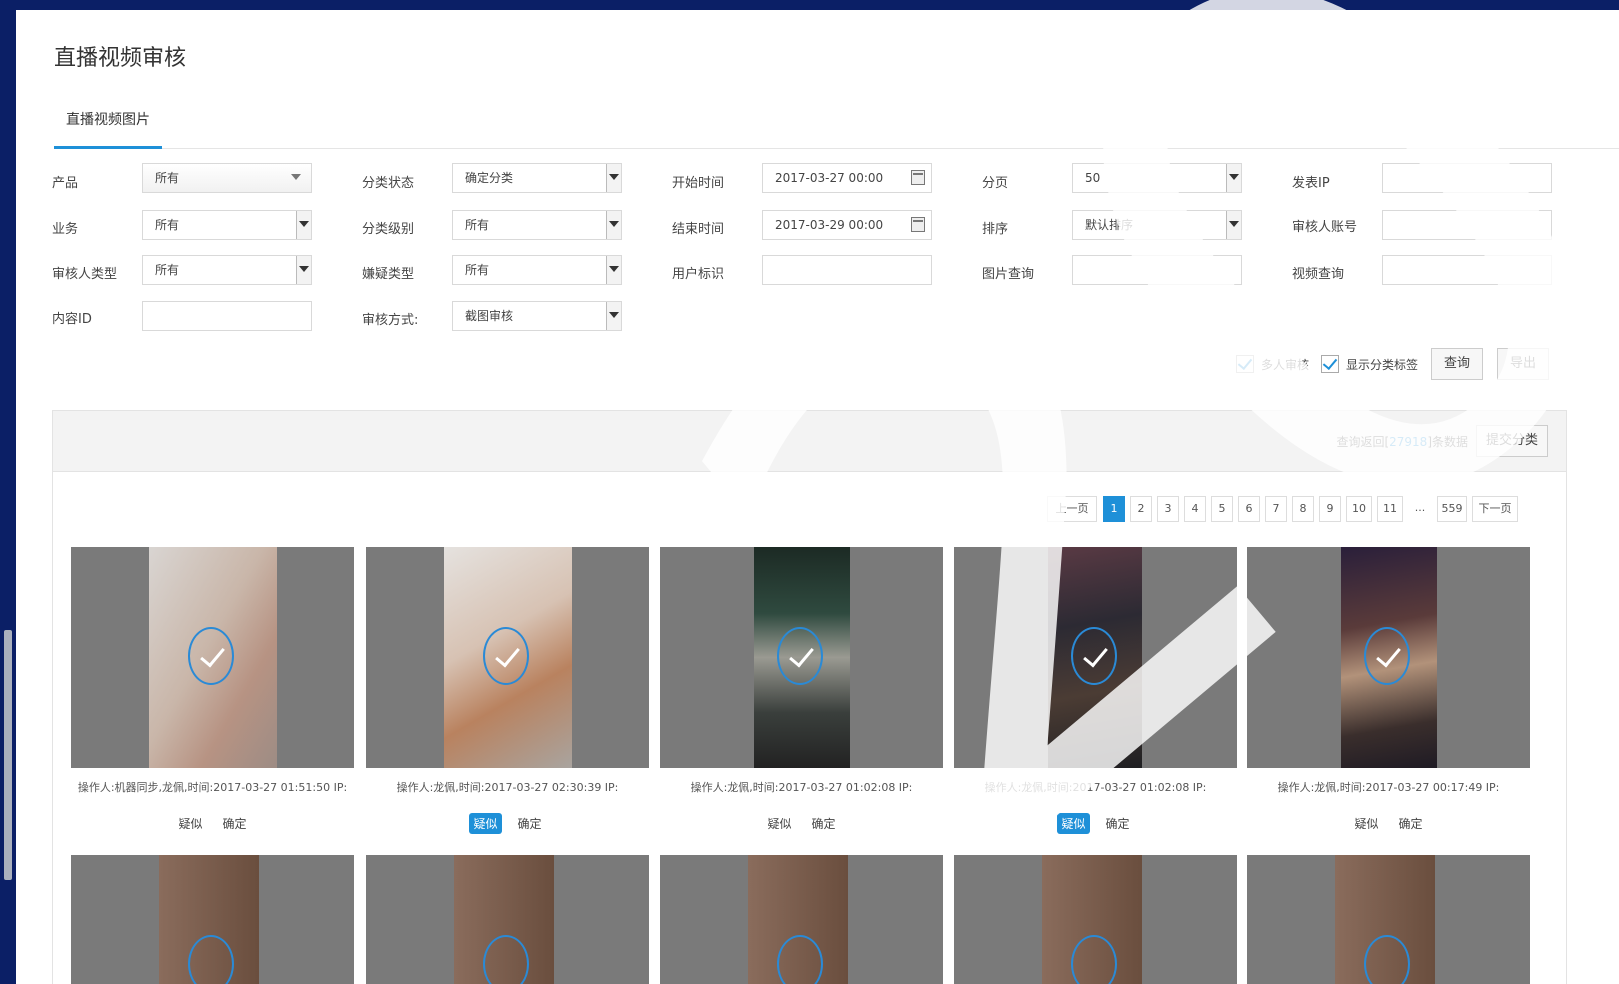 The width and height of the screenshot is (1619, 984). Describe the element at coordinates (1467, 225) in the screenshot. I see `reviewer-account-input` at that location.